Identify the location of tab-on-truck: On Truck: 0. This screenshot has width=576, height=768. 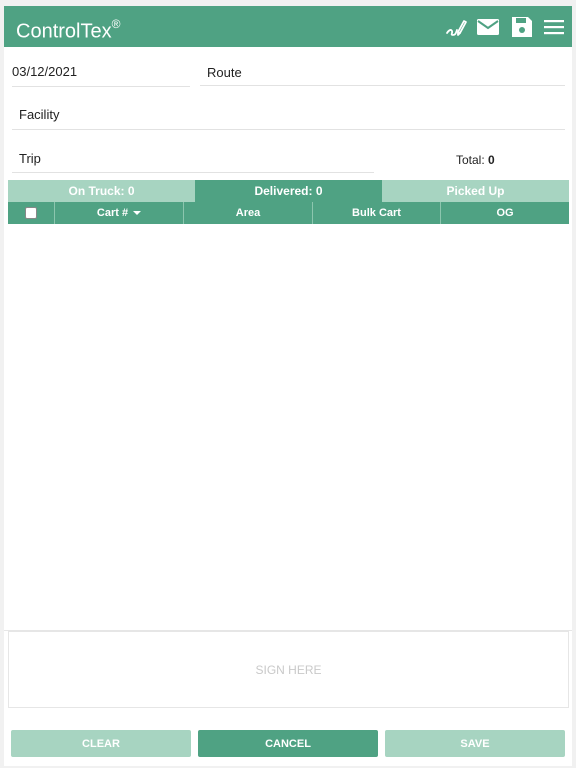
(101, 191).